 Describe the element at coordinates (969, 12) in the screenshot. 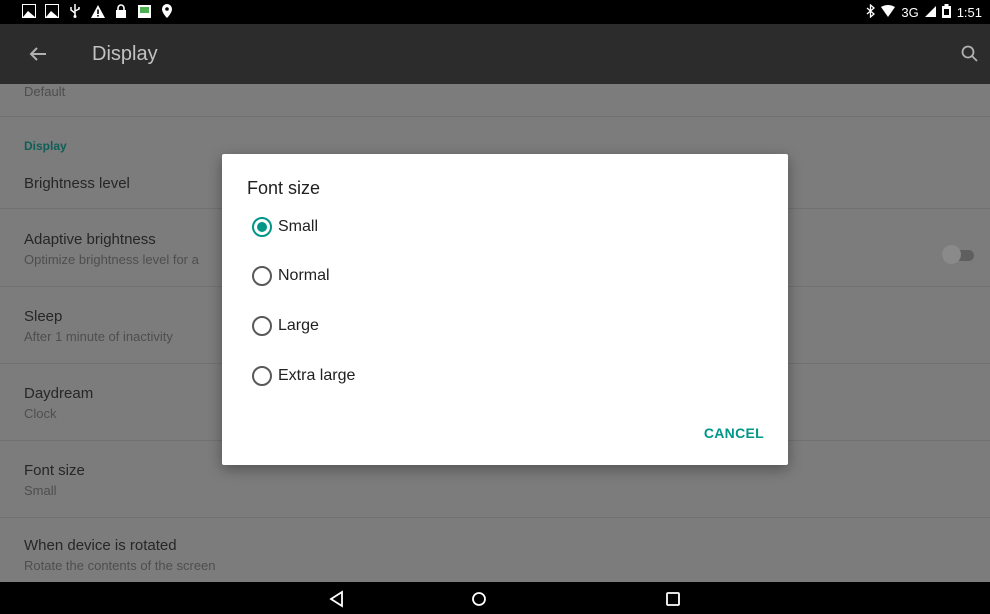

I see `clock: 1:51` at that location.